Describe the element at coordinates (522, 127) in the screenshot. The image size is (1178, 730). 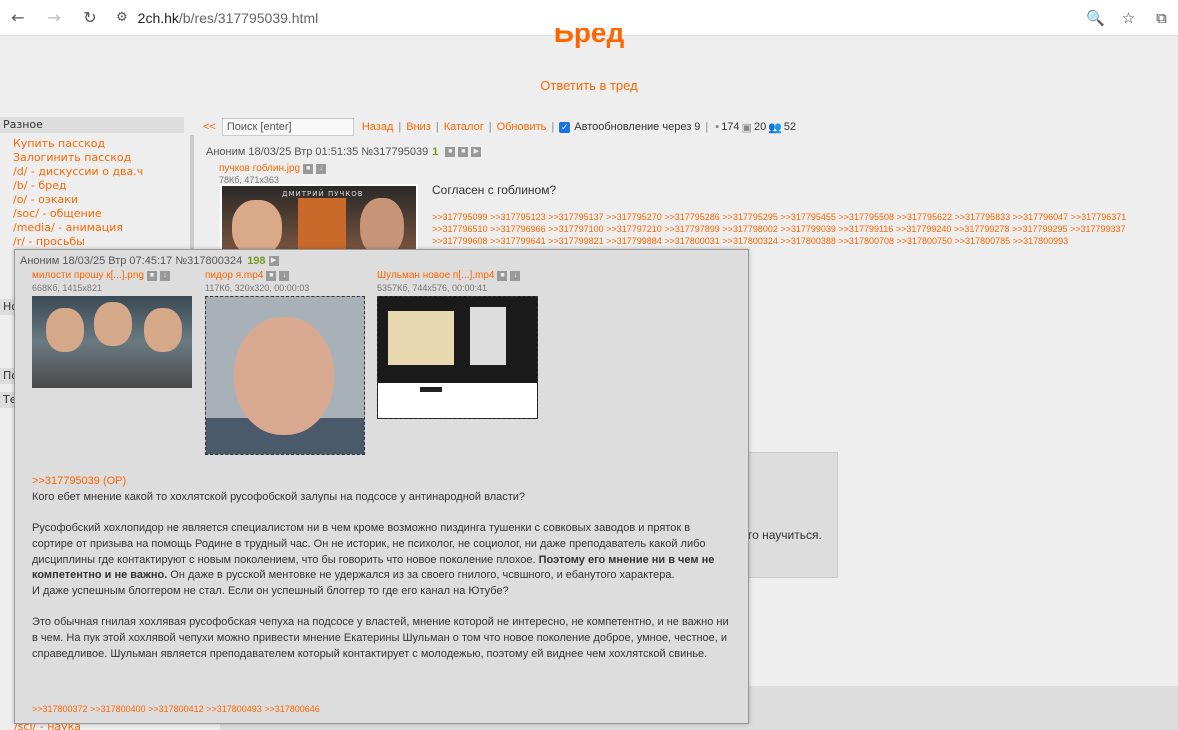
I see `refresh-link: Обновить` at that location.